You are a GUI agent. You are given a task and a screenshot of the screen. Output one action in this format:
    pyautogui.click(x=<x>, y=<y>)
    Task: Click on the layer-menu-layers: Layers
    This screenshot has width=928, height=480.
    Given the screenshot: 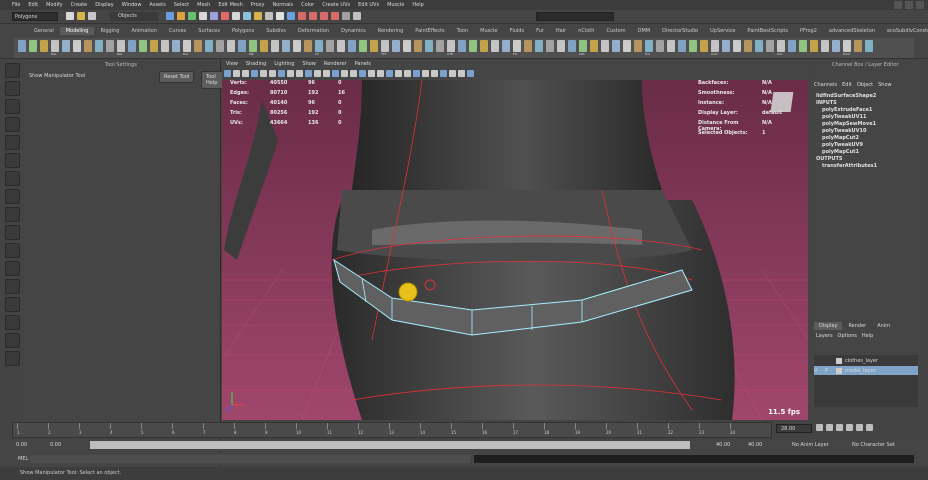 What is the action you would take?
    pyautogui.click(x=824, y=336)
    